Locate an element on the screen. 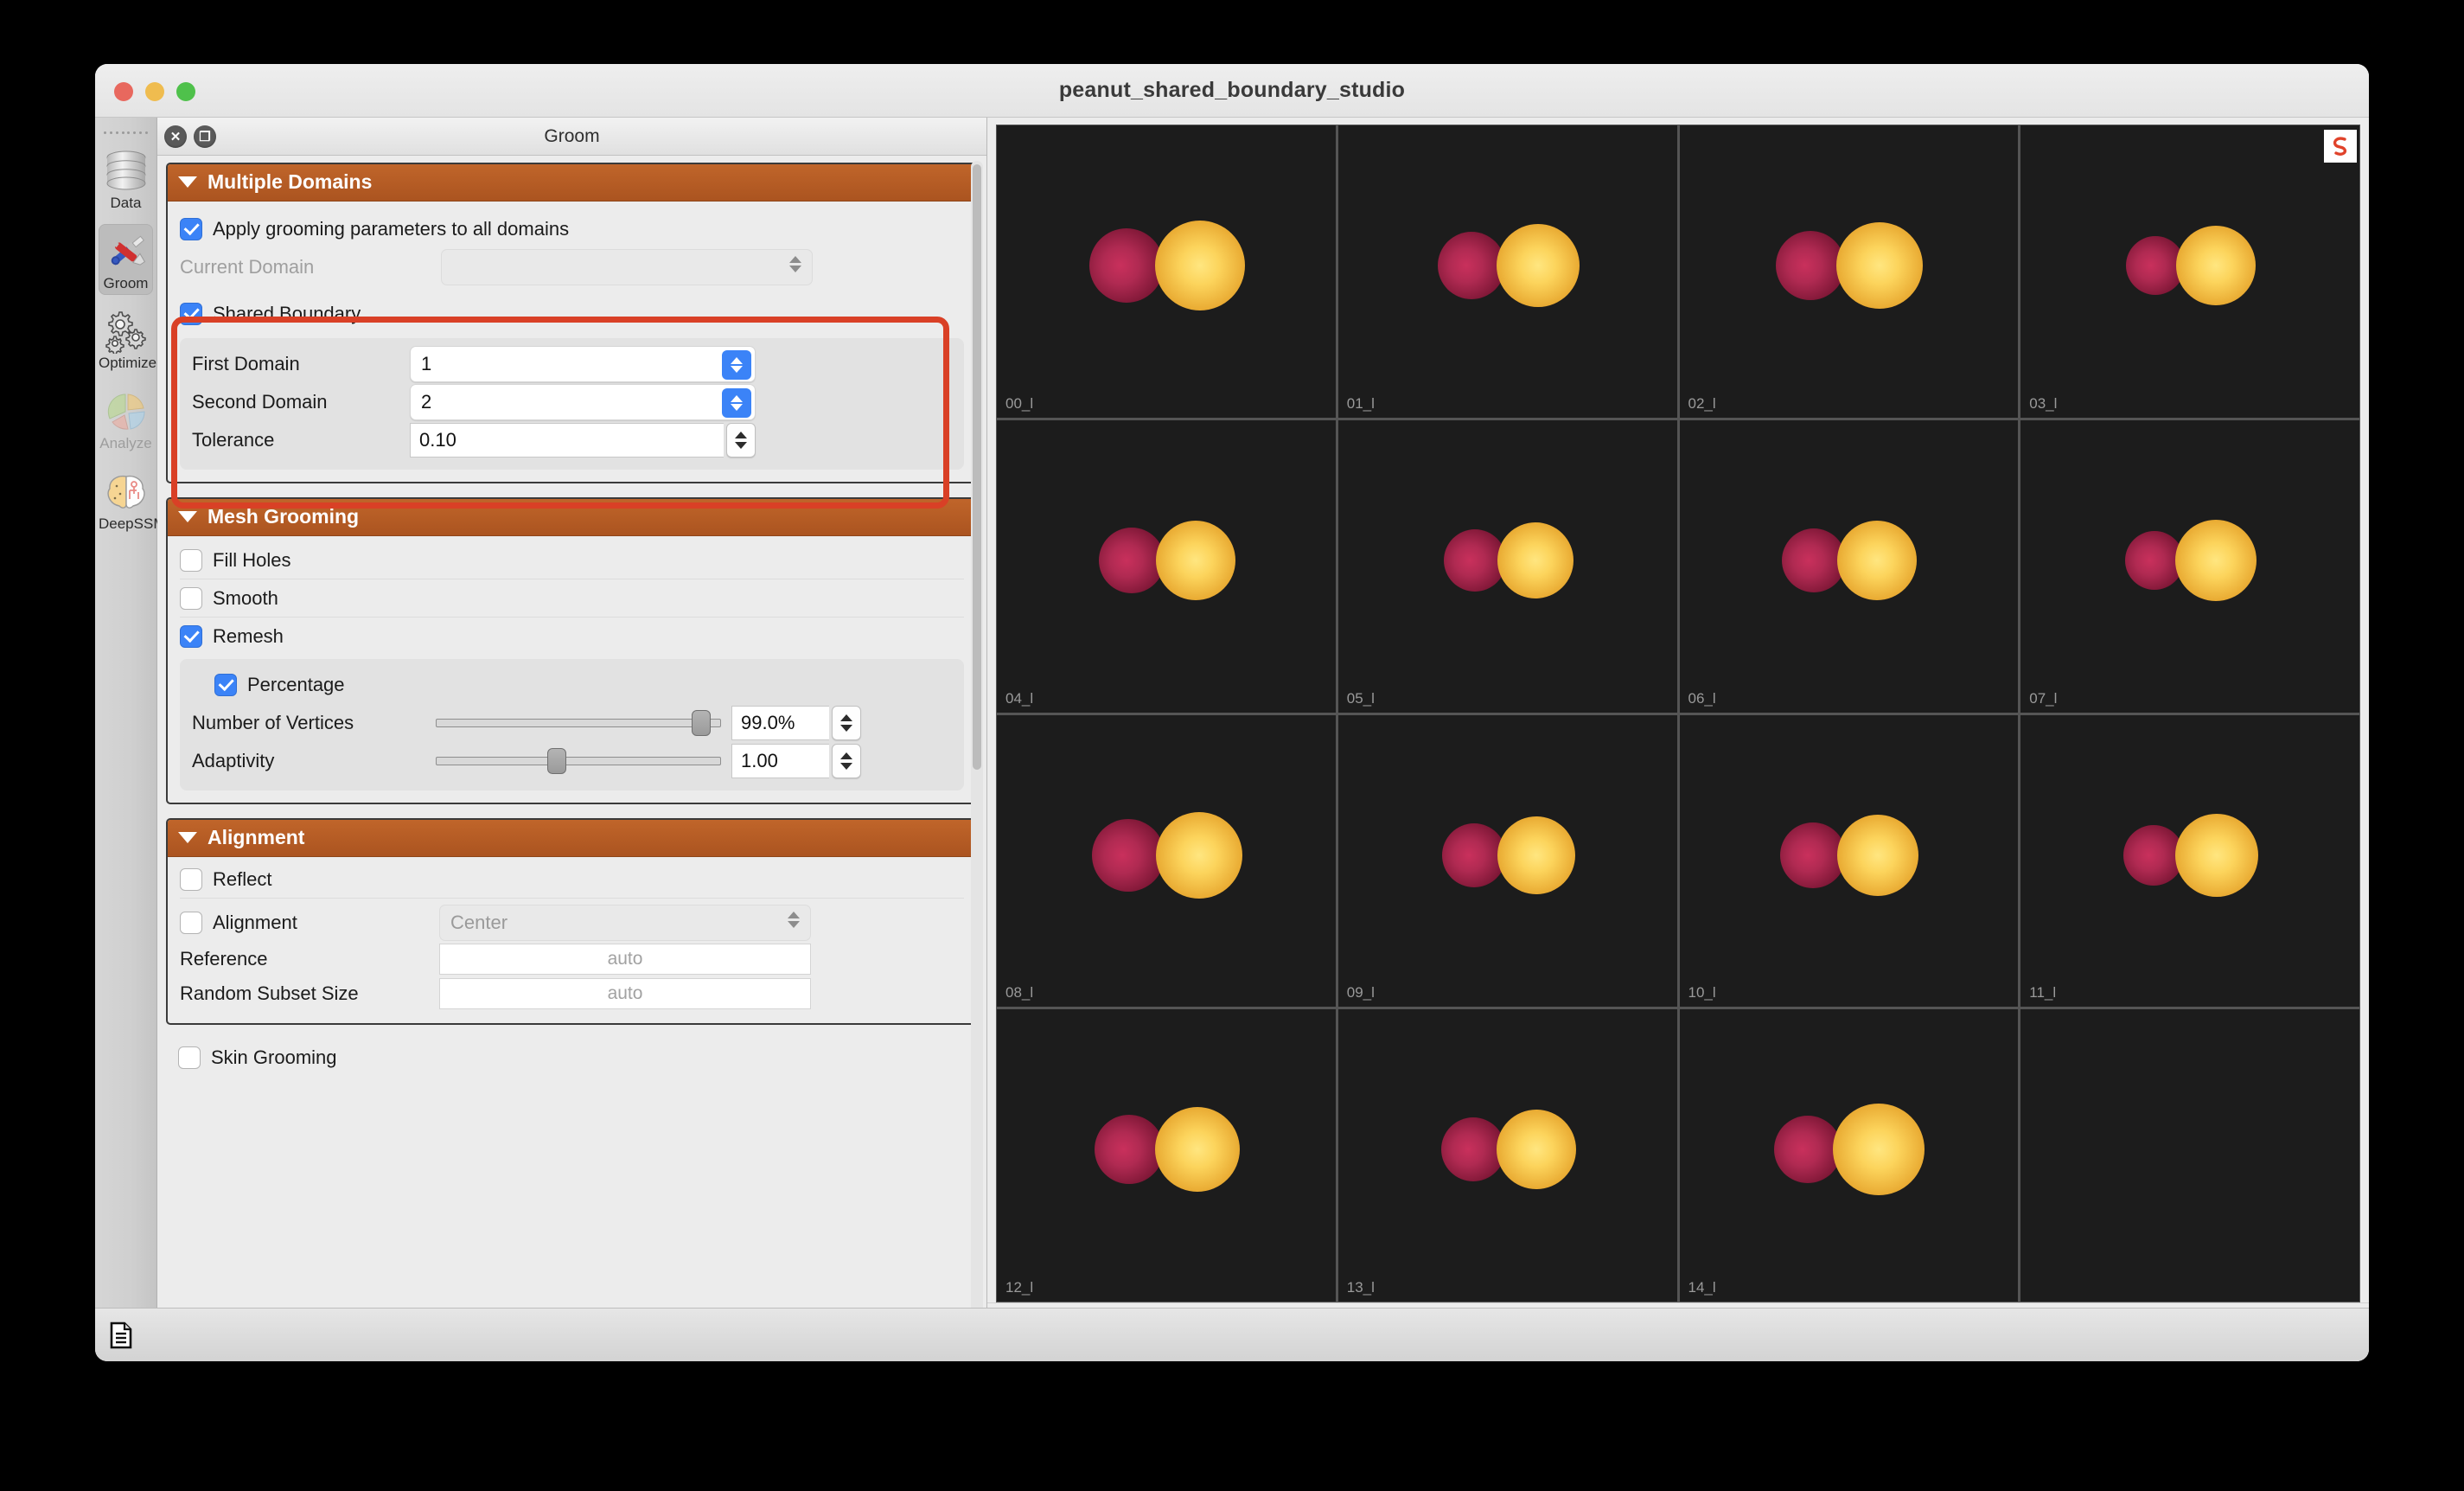  viewer-cell-03_l: 03_l is located at coordinates (2189, 272).